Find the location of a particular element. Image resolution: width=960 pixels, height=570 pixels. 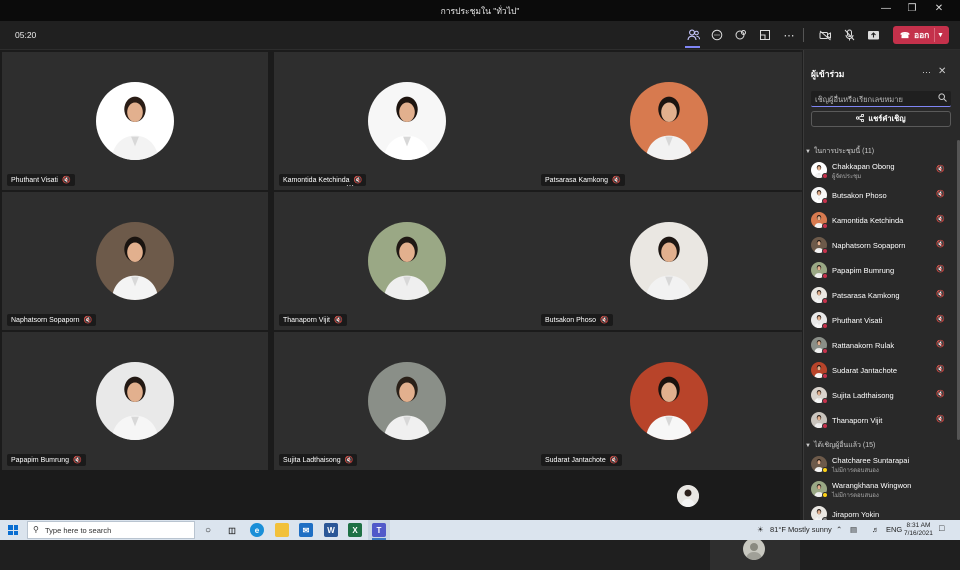

participant-list-item: Sujita Ladthaisong 🔇 is located at coordinates (881, 395).